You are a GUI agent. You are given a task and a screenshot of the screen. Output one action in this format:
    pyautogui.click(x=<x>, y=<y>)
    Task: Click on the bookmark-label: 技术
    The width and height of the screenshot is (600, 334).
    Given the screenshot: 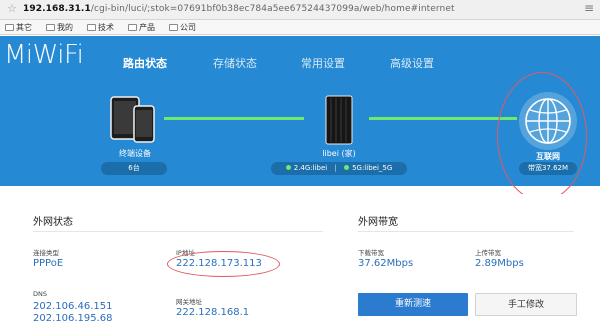 What is the action you would take?
    pyautogui.click(x=106, y=27)
    